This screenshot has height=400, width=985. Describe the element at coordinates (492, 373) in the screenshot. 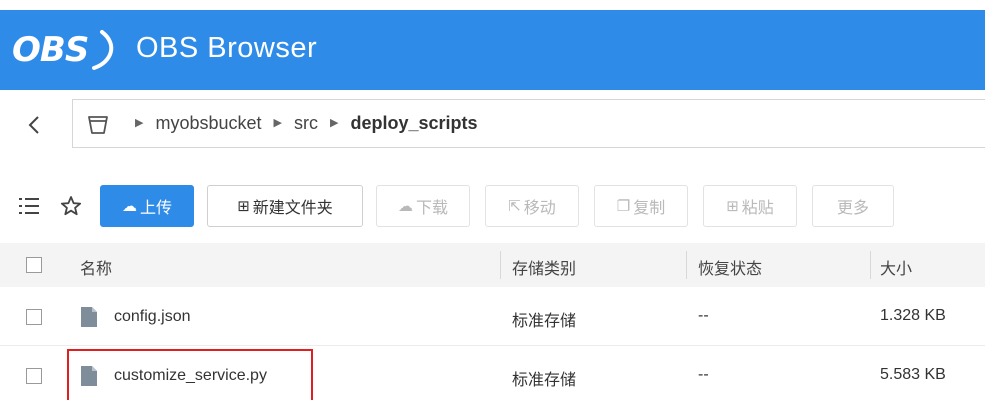

I see `table-row: customize_service.py 标准存储 -- 5.583 KB` at that location.